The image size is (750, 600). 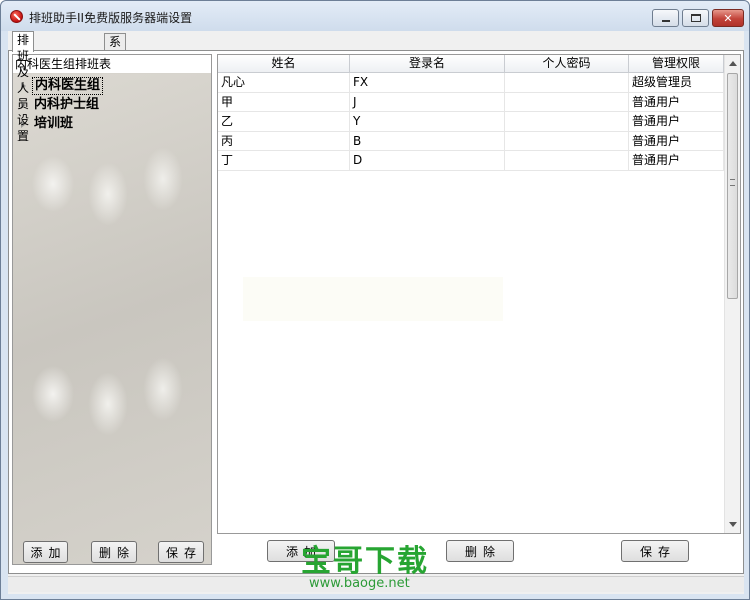 What do you see at coordinates (676, 82) in the screenshot?
I see `cell-permission: 超级管理员` at bounding box center [676, 82].